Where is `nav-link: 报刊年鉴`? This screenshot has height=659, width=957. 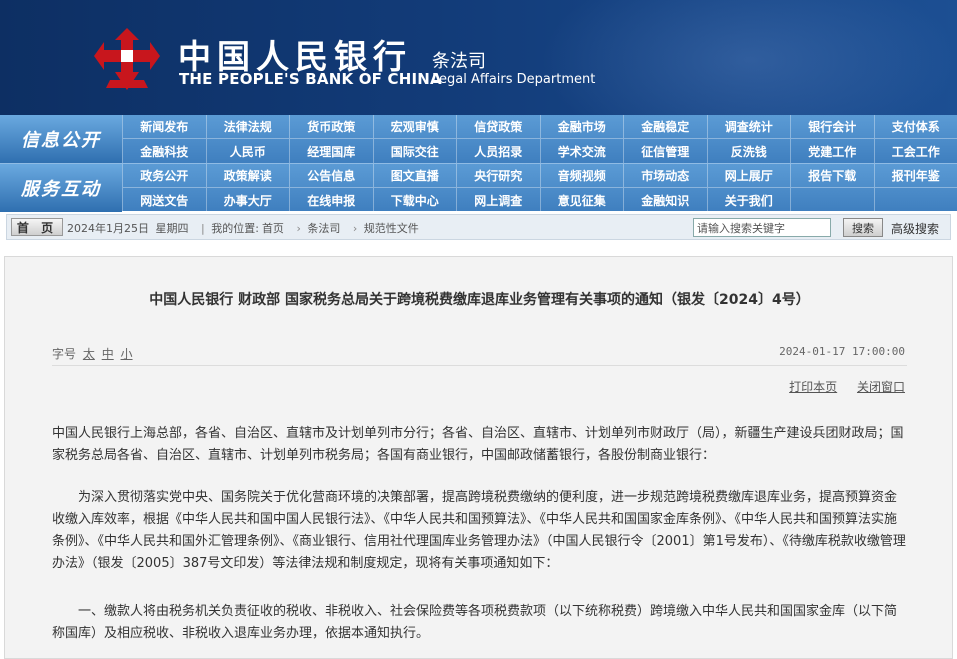
nav-link: 报刊年鉴 is located at coordinates (915, 176).